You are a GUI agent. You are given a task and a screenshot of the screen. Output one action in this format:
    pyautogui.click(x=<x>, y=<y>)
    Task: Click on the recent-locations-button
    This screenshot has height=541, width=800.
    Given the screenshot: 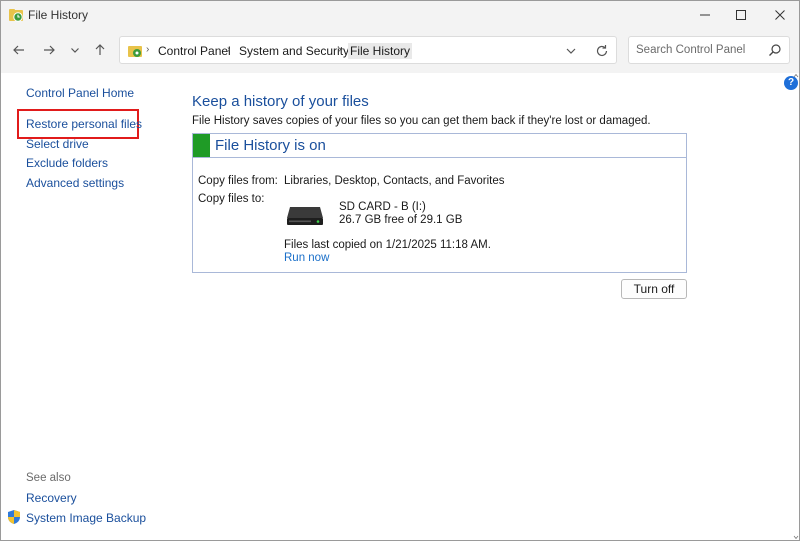 What is the action you would take?
    pyautogui.click(x=75, y=50)
    